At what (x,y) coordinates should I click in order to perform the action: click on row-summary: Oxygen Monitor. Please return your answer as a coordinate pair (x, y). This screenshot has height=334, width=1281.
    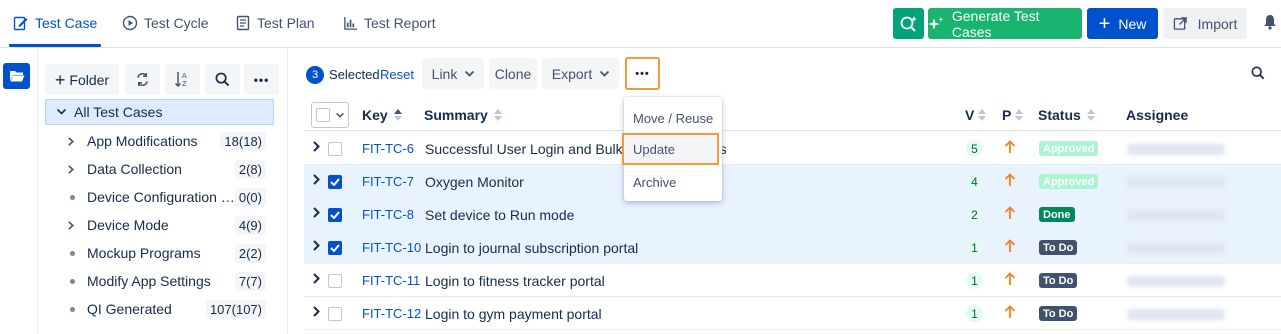
    Looking at the image, I should click on (474, 182).